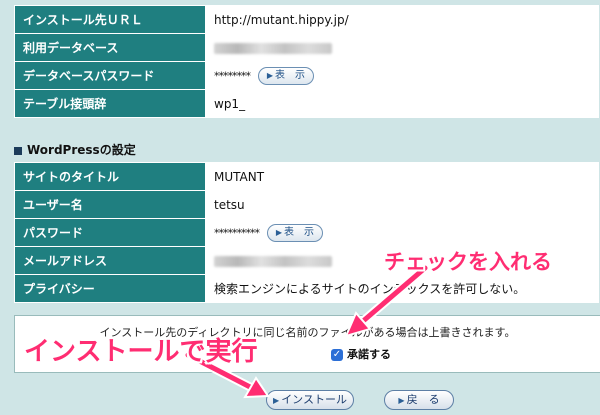  Describe the element at coordinates (110, 232) in the screenshot. I see `row-label: パスワード` at that location.